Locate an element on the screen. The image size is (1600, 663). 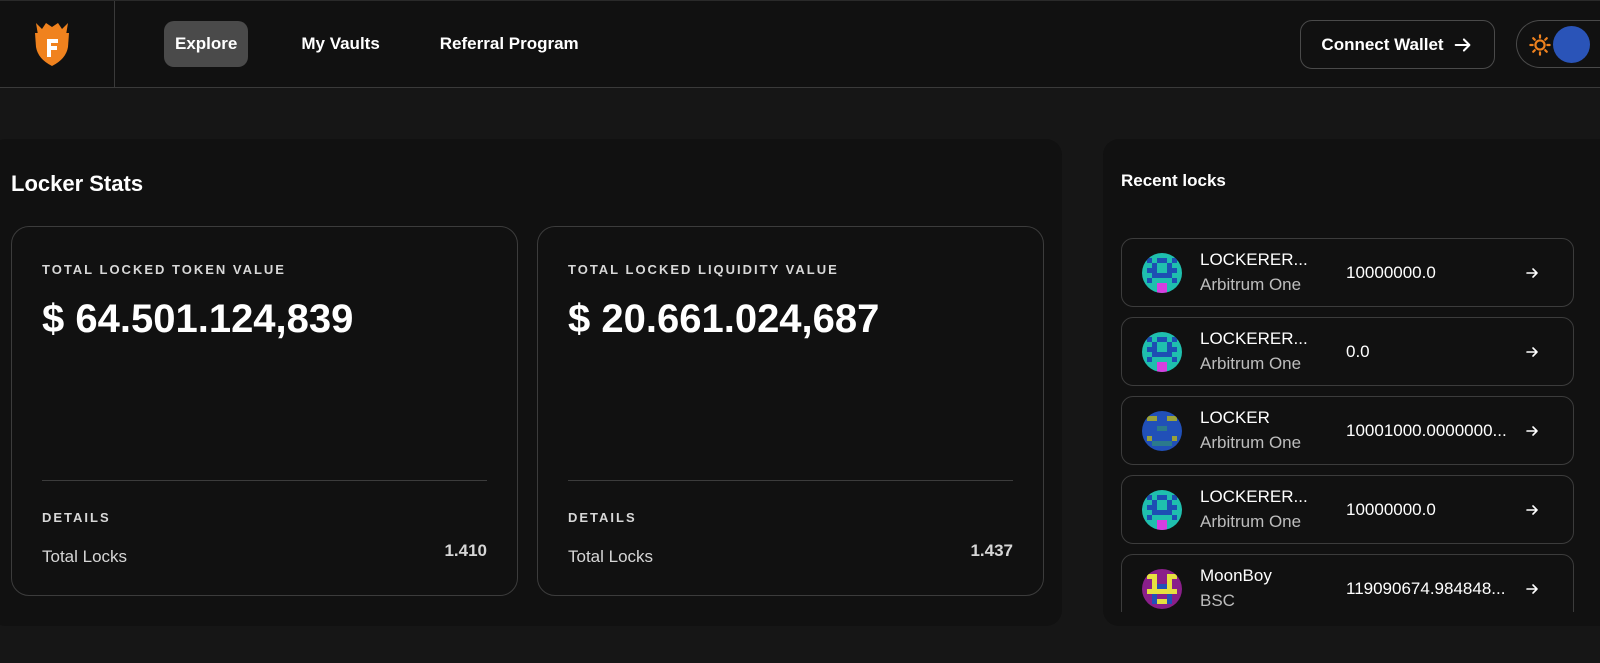
nav-my-vaults: My Vaults is located at coordinates (340, 44).